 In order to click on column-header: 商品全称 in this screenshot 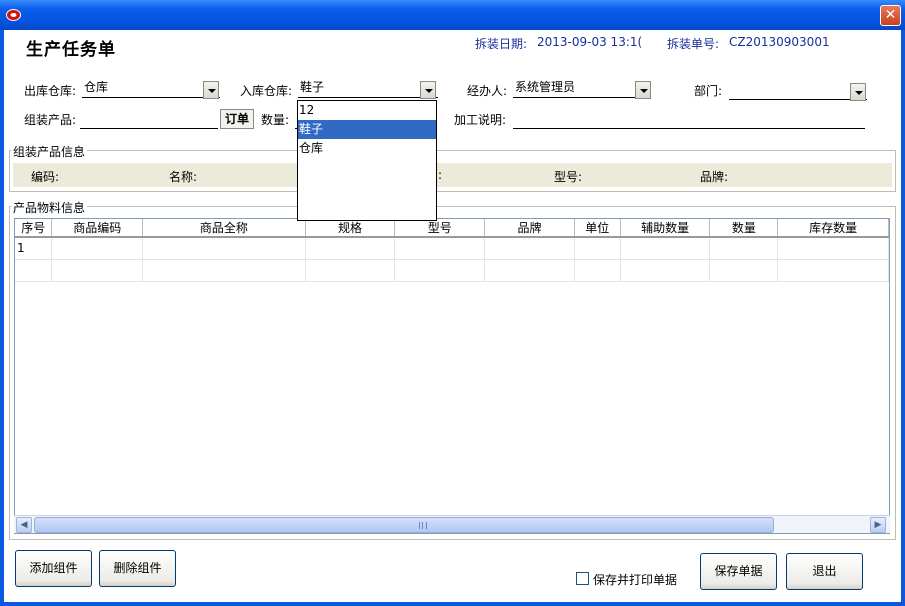, I will do `click(224, 228)`.